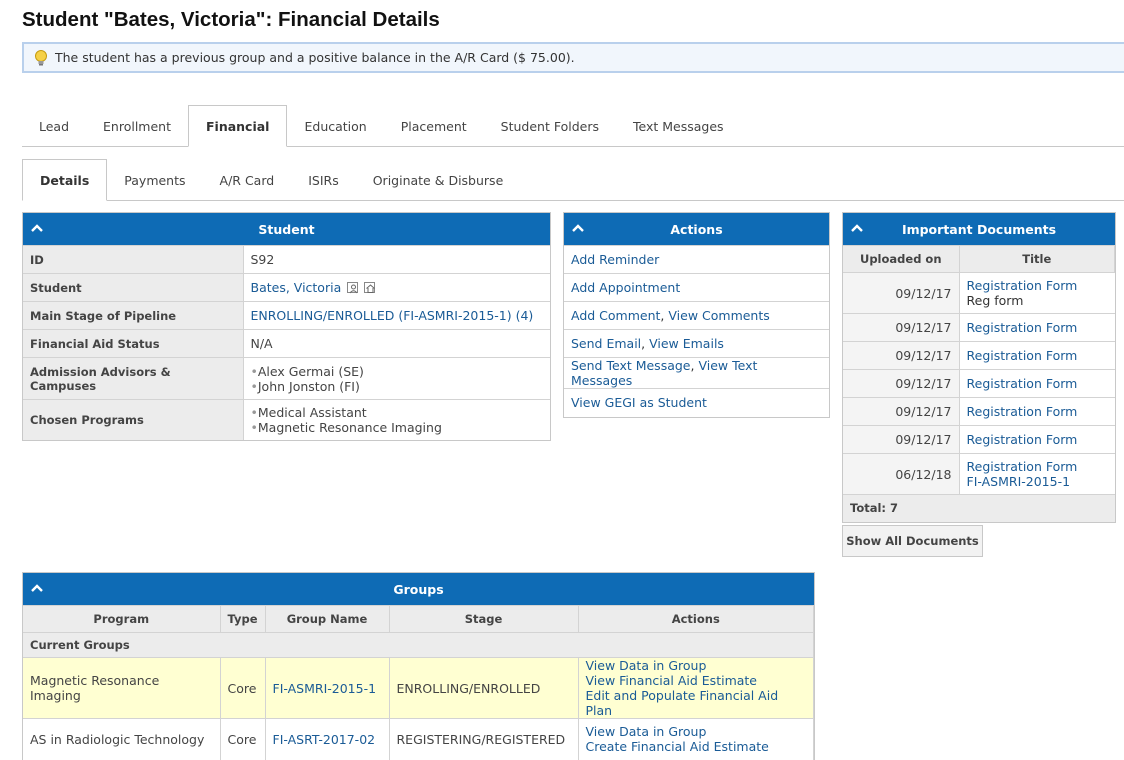 This screenshot has width=1124, height=760. Describe the element at coordinates (696, 746) in the screenshot. I see `create-financial-aid-estimate-link: Create Financial Aid Estimate` at that location.